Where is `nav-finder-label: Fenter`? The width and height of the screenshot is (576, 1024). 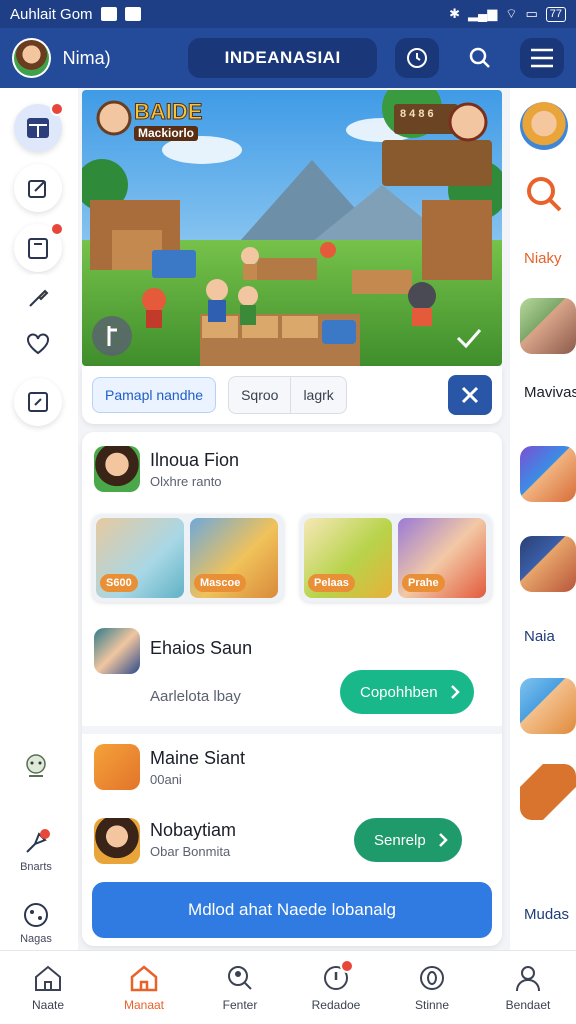
nav-finder-label: Fenter is located at coordinates (240, 1004).